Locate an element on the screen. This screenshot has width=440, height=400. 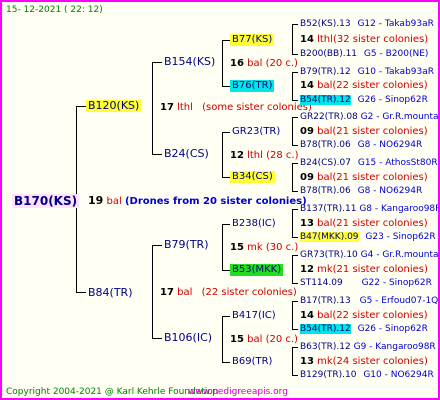
node-gen3: B417(IC) is located at coordinates (254, 316).